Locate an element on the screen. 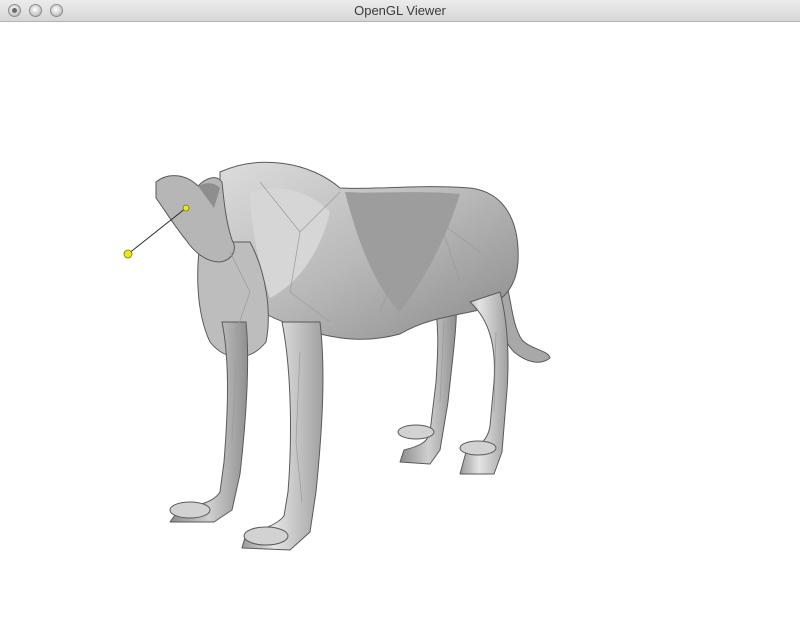 This screenshot has width=800, height=622. window-title: OpenGL Viewer is located at coordinates (400, 10).